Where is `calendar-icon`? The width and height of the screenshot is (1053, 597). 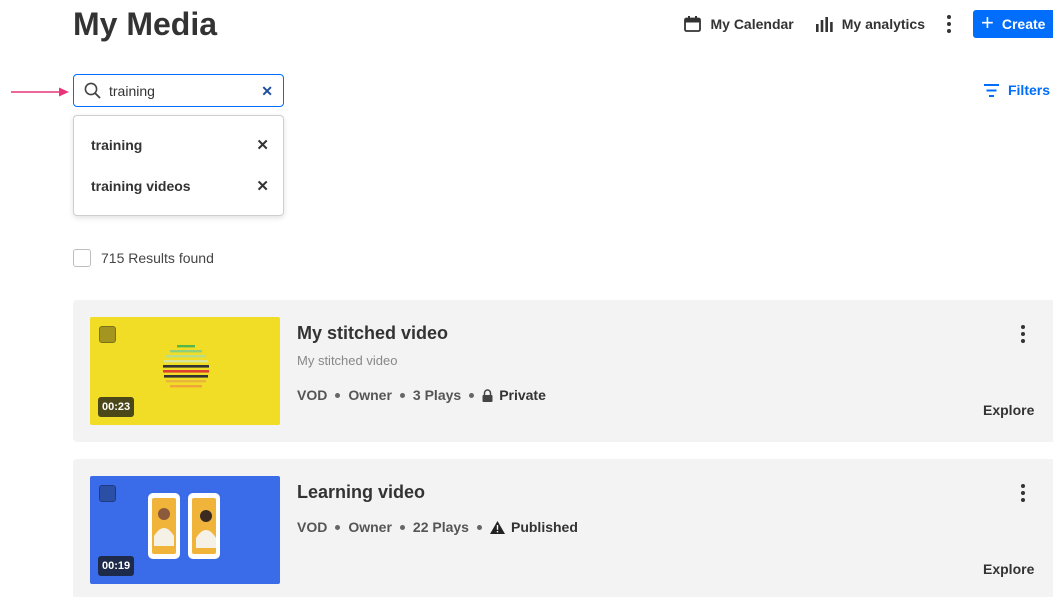
calendar-icon is located at coordinates (693, 24).